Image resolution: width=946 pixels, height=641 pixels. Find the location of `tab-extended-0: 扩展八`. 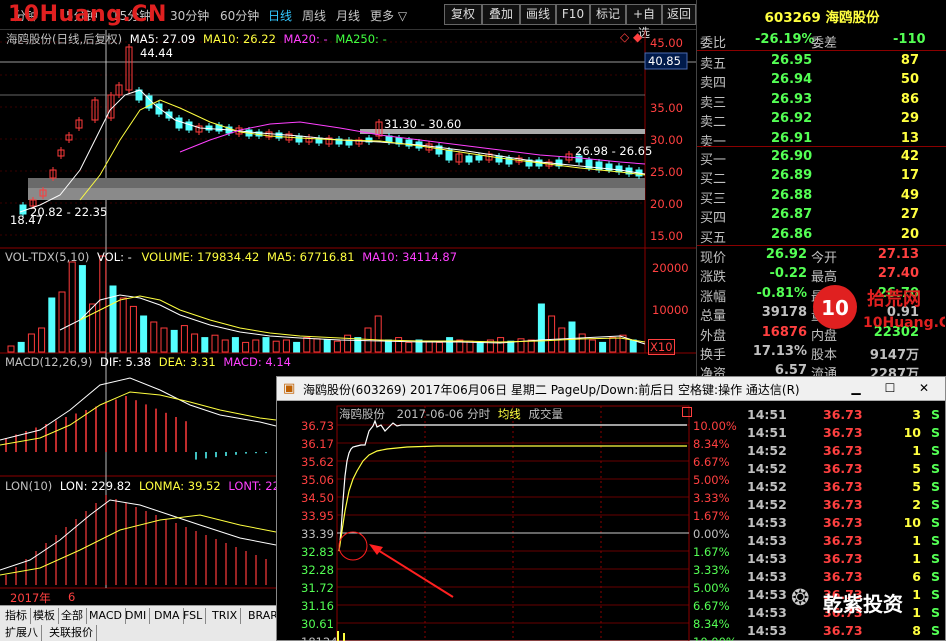

tab-extended-0: 扩展八 is located at coordinates (22, 633).